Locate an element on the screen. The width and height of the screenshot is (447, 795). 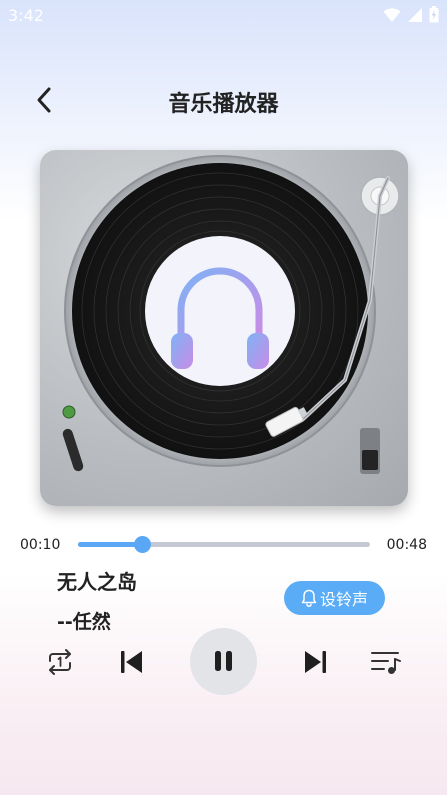
header: 音乐播放器 is located at coordinates (223, 100).